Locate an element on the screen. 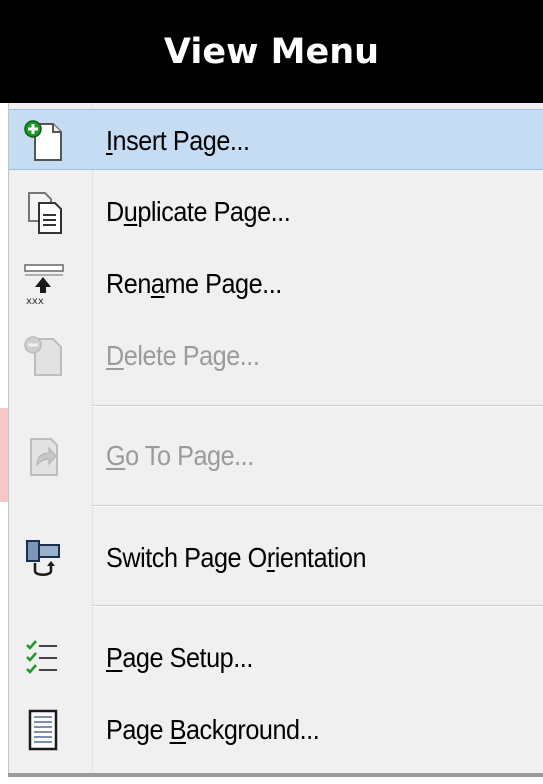 The height and width of the screenshot is (784, 543). delete-page-icon is located at coordinates (43, 356).